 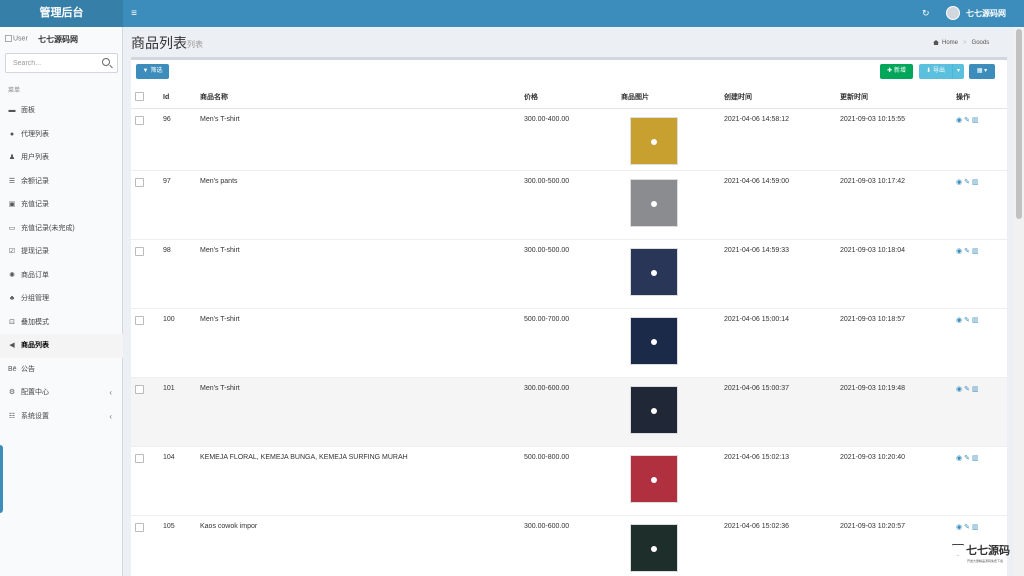 I want to click on sidebar-item-8: ♣ 分组管理, so click(x=61, y=299).